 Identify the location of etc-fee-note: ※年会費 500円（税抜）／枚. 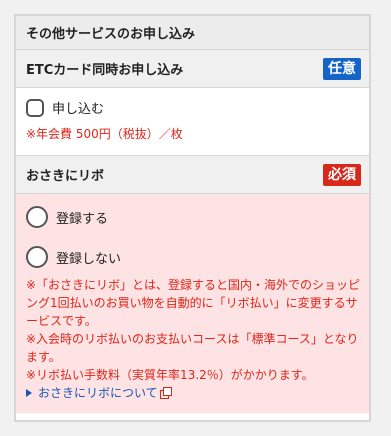
(104, 134).